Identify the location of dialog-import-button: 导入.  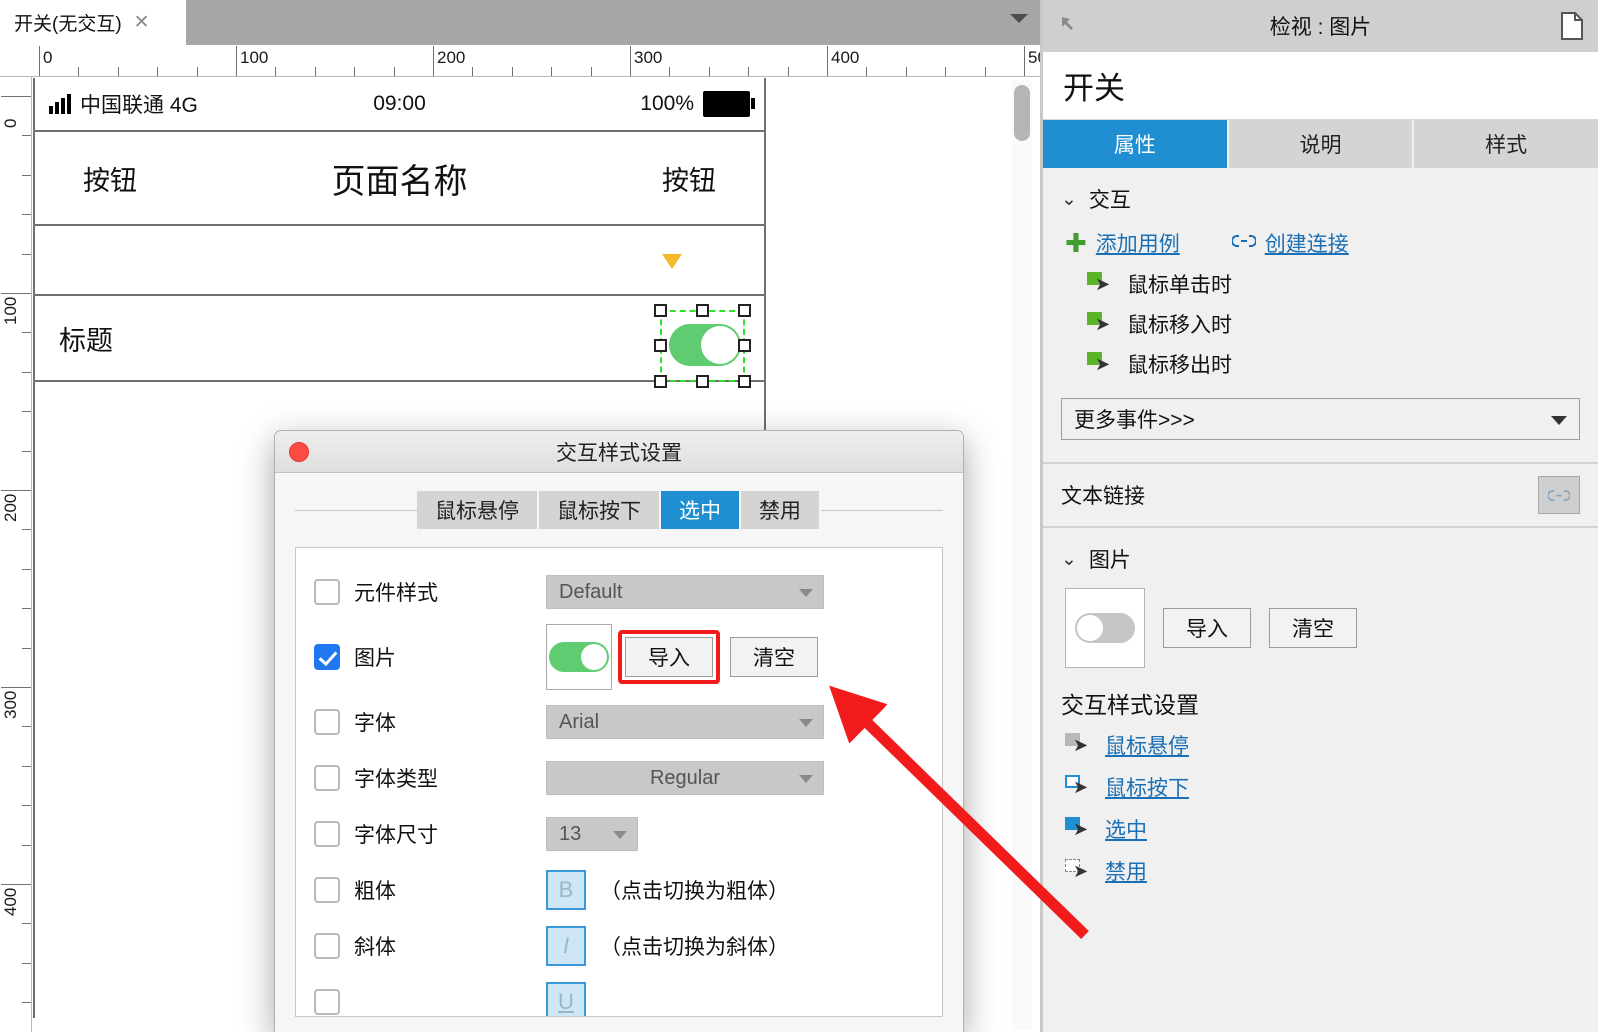
(669, 657).